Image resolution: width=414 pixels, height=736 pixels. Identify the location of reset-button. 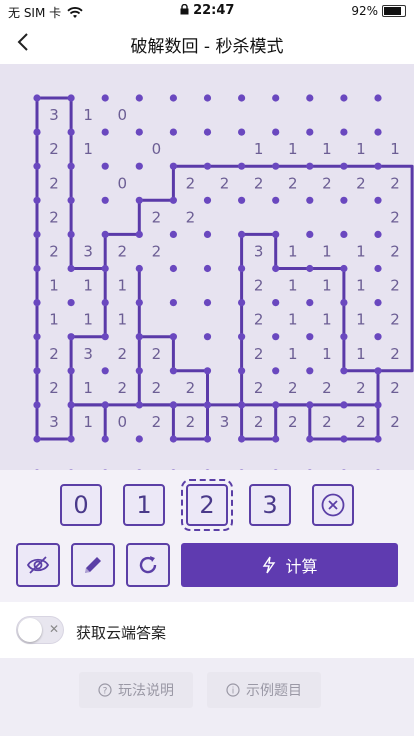
(148, 565).